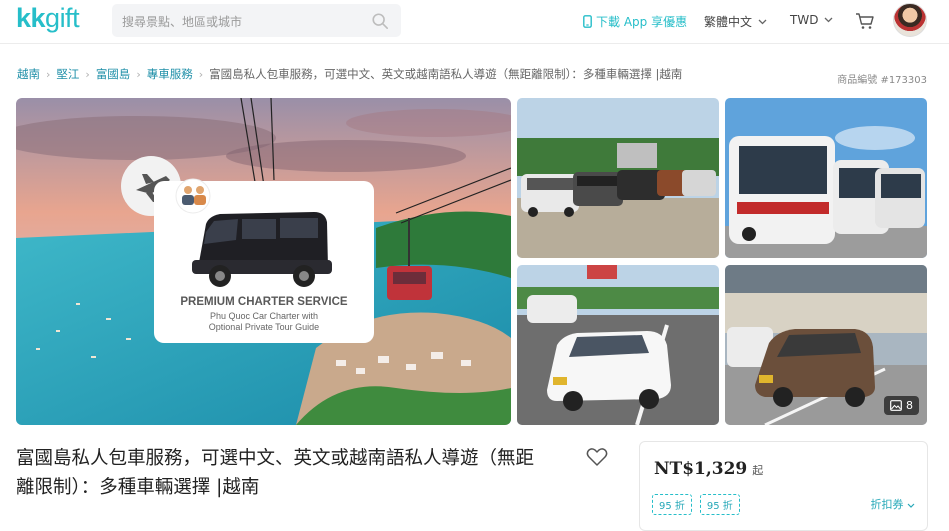 This screenshot has height=531, width=949. I want to click on search-icon, so click(380, 21).